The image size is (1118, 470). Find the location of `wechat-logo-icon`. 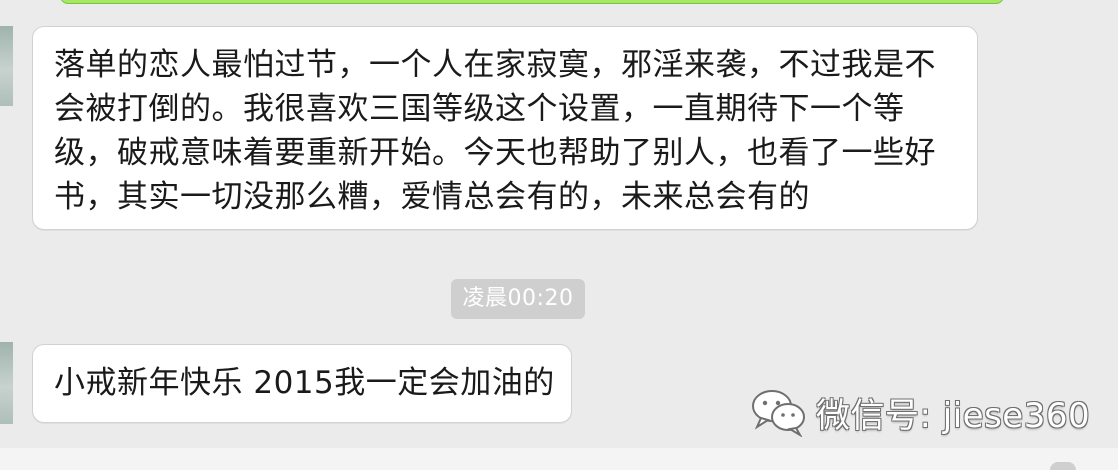

wechat-logo-icon is located at coordinates (778, 413).